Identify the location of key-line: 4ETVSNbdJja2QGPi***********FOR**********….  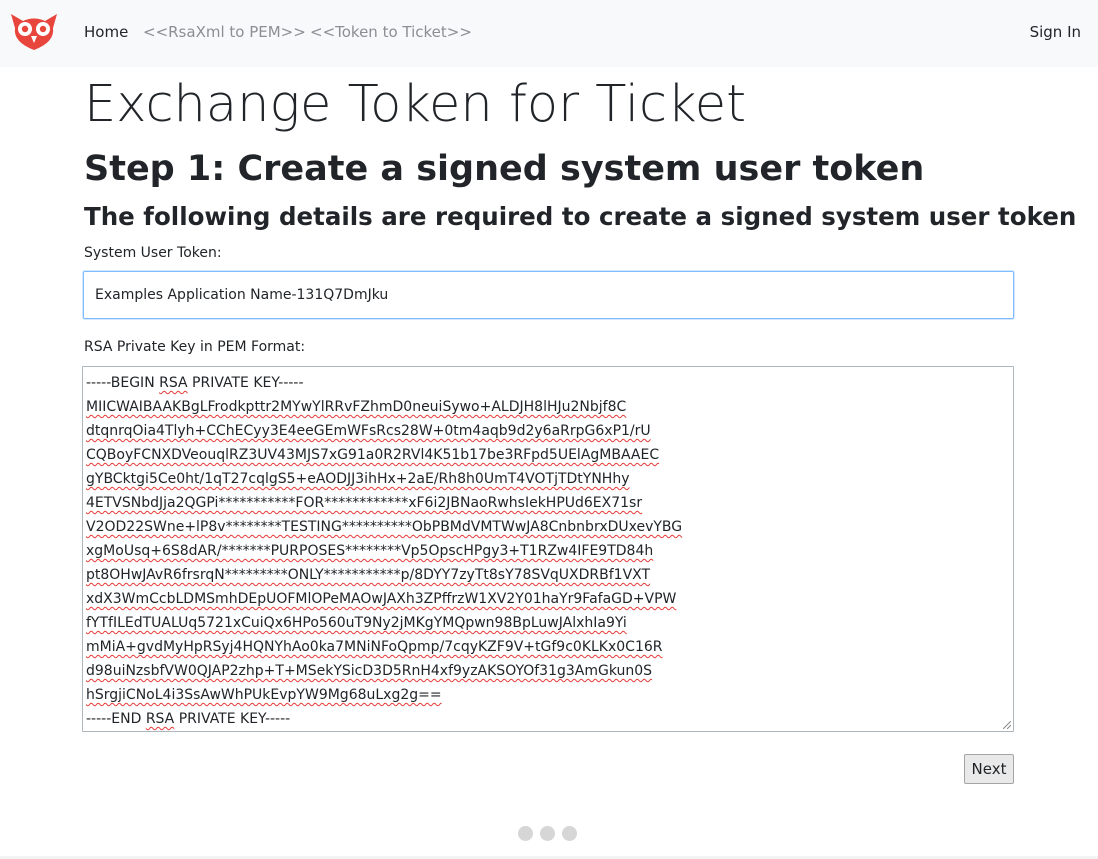
(364, 503).